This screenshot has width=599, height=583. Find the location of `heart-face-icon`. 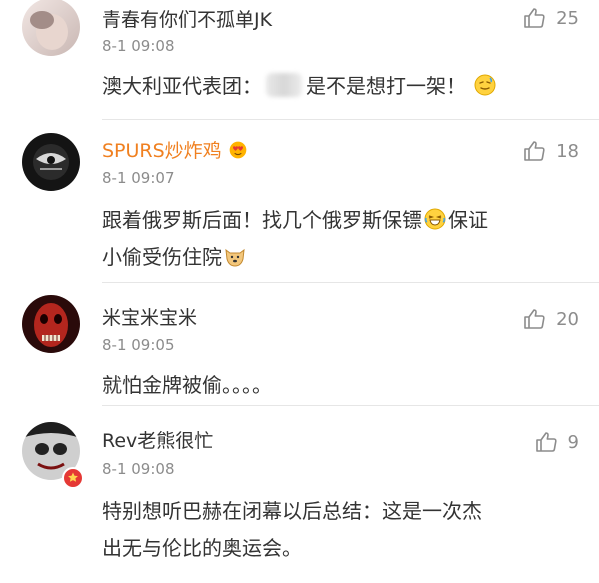

heart-face-icon is located at coordinates (238, 150).